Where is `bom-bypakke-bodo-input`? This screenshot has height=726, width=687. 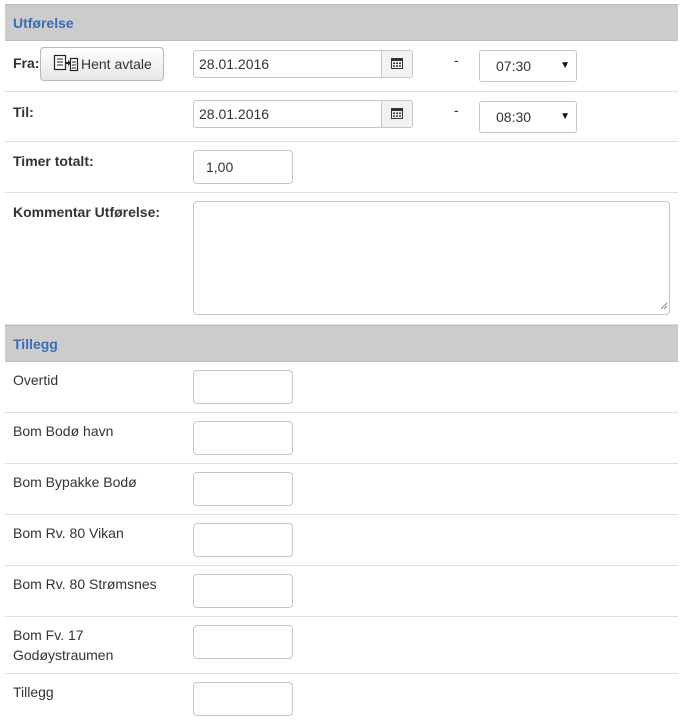 bom-bypakke-bodo-input is located at coordinates (243, 489).